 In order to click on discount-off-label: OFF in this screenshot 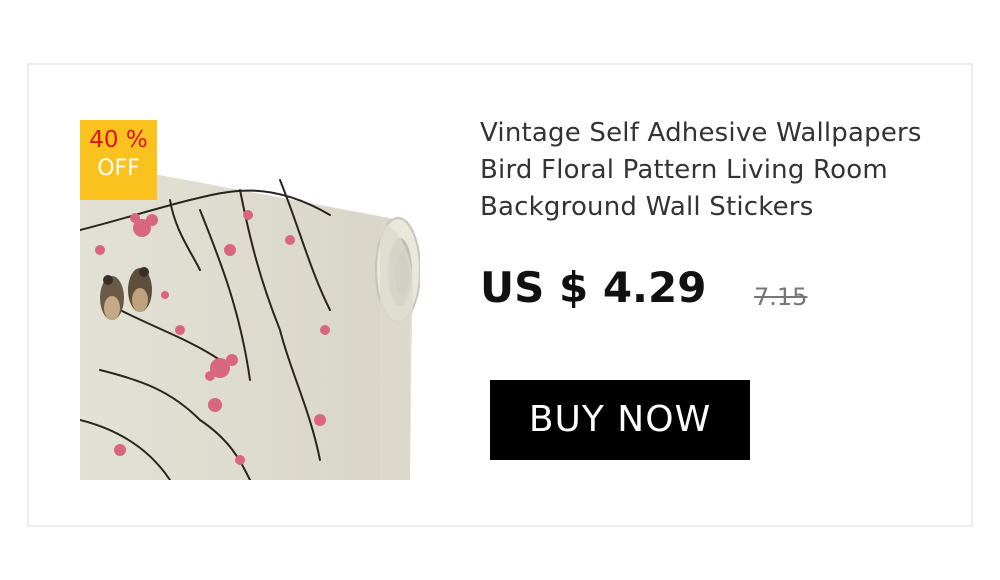, I will do `click(118, 168)`.